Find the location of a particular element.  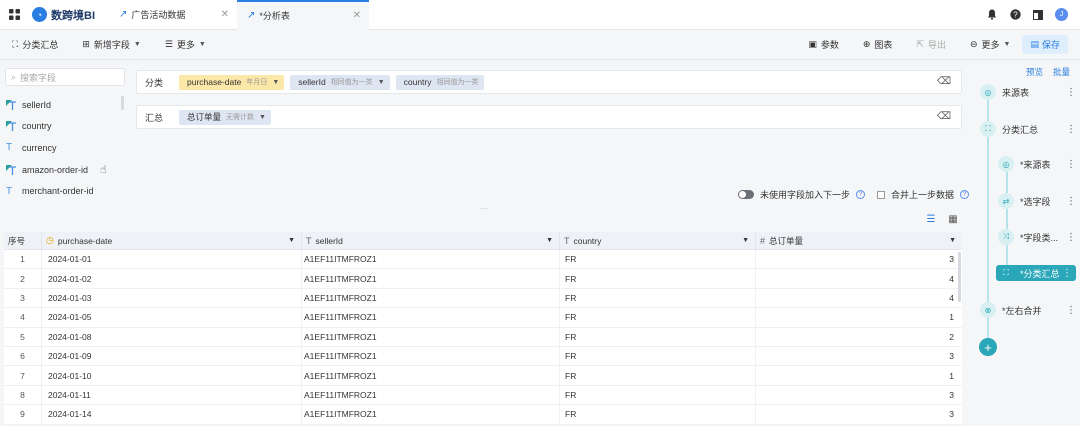

table-scrollbar is located at coordinates (959, 277).